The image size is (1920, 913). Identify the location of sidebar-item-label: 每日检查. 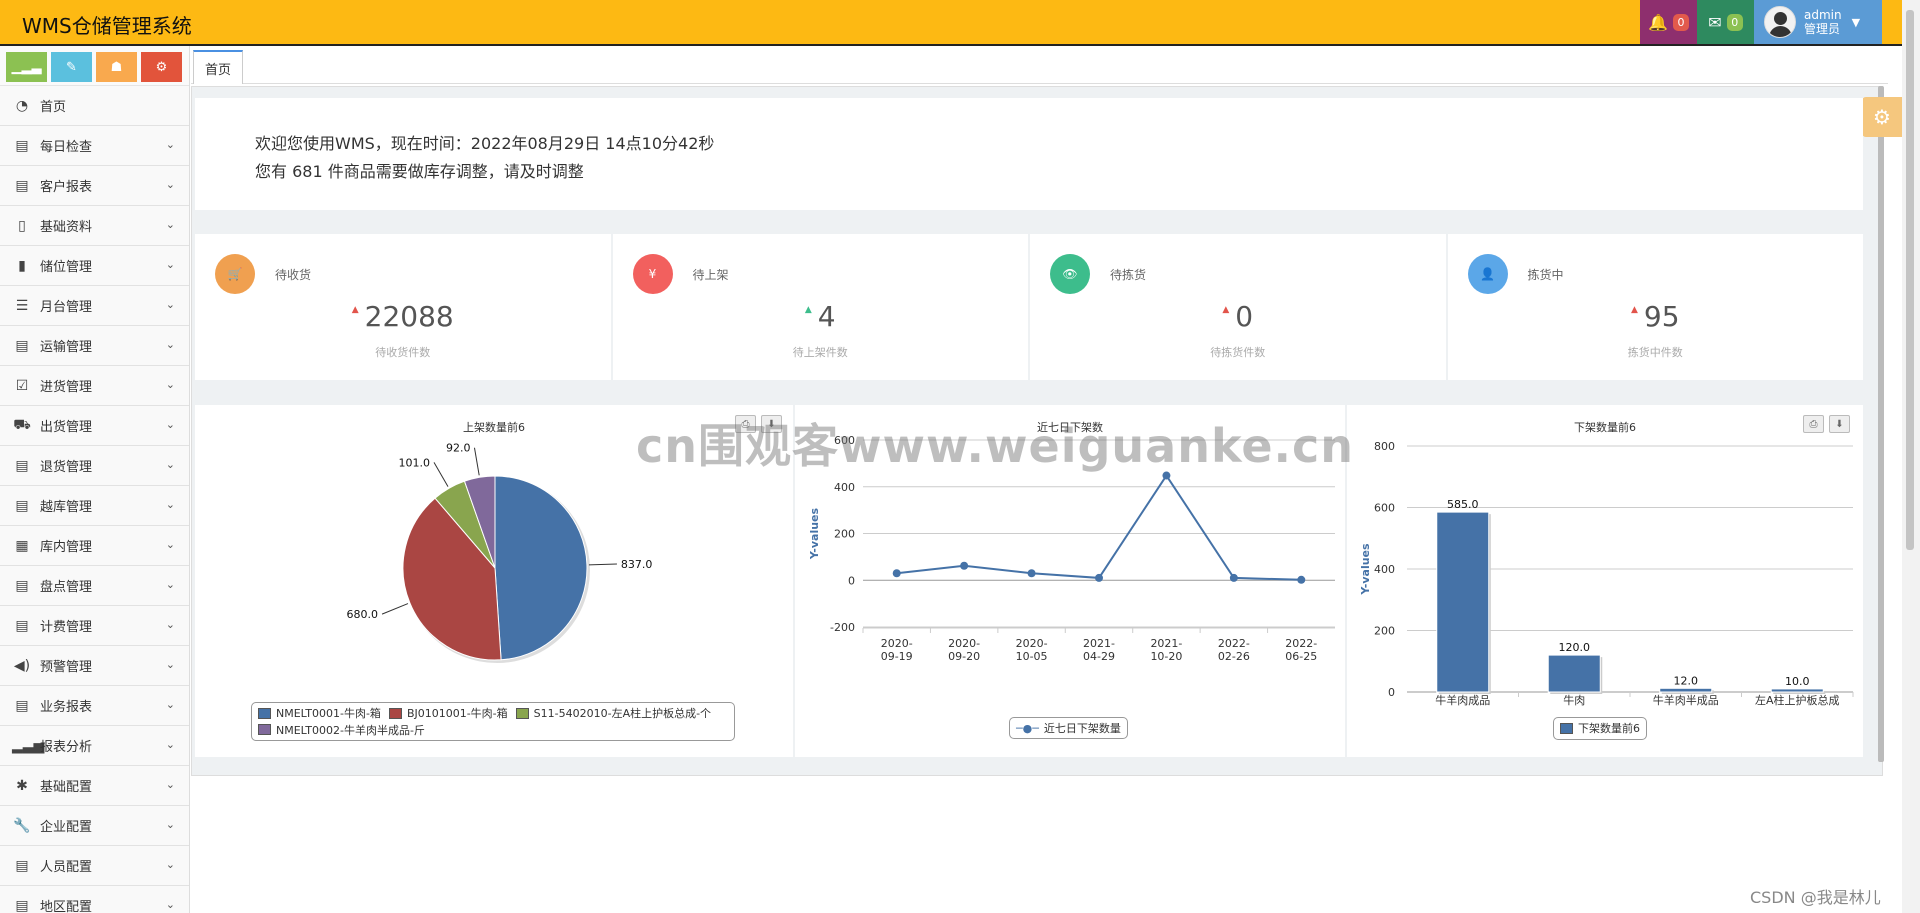
(66, 147).